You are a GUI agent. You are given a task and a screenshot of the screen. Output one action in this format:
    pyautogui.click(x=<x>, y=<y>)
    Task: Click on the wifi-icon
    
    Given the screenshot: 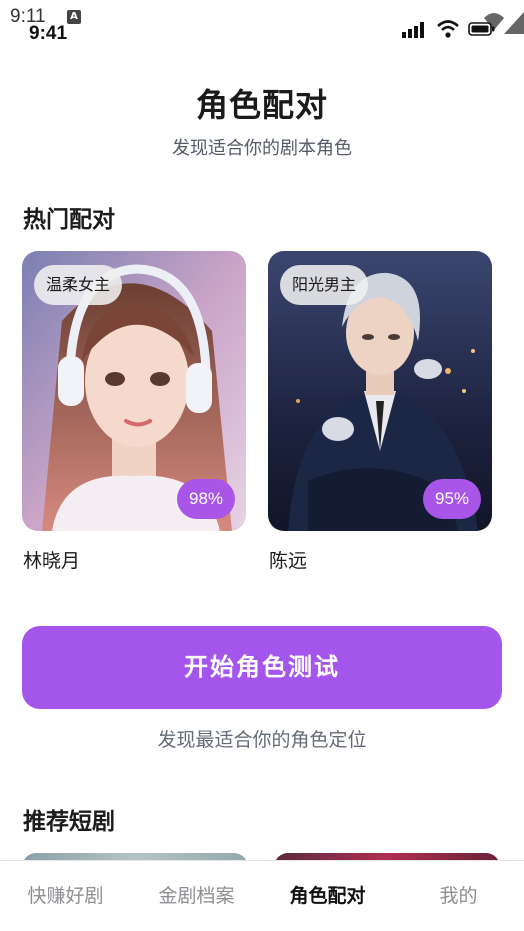 What is the action you would take?
    pyautogui.click(x=448, y=29)
    